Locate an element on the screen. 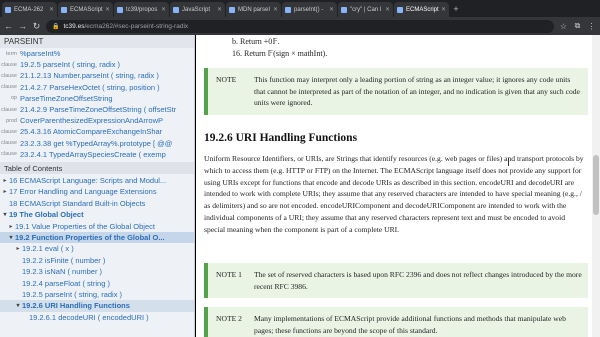 The height and width of the screenshot is (337, 600). toc-item: 19.2.6.1 decodeURI ( encodedURI ) is located at coordinates (97, 317).